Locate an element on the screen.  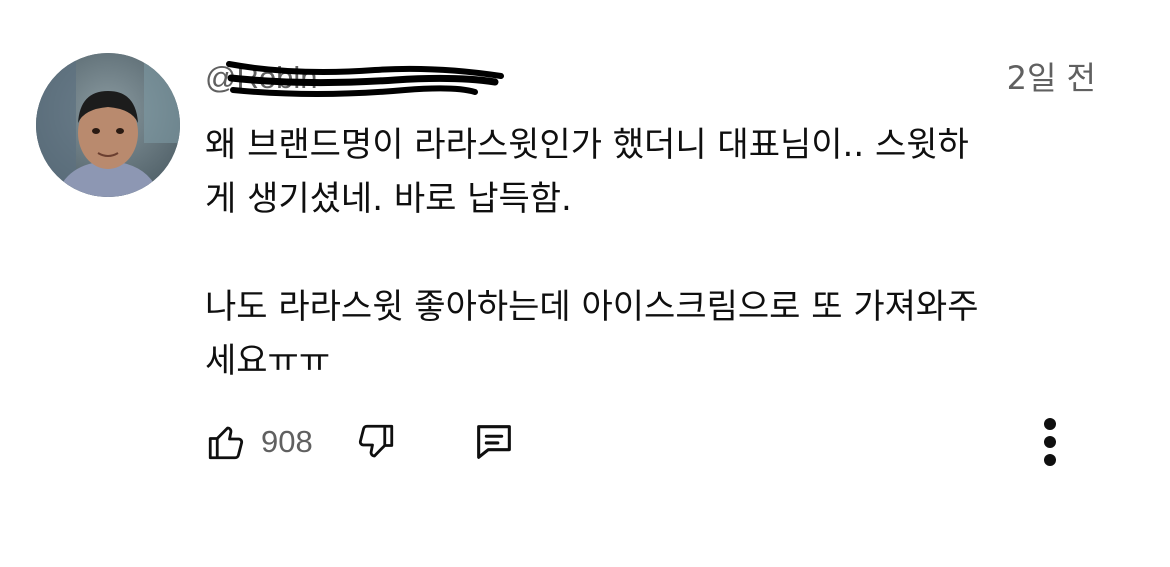
author-handle: @Robin is located at coordinates (261, 77).